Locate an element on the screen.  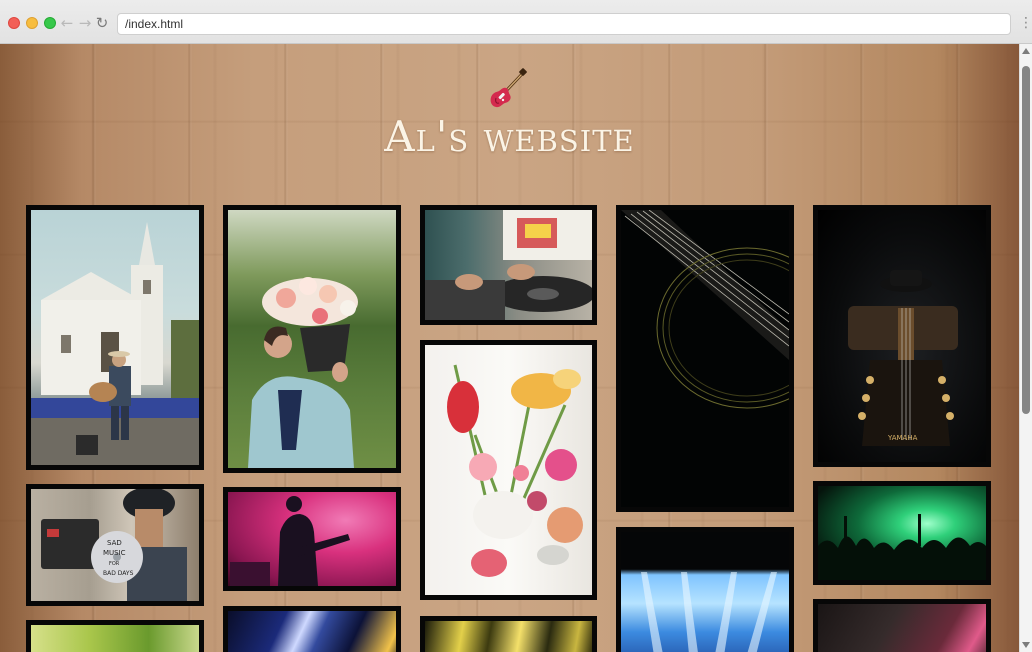
maximize-window-button is located at coordinates (50, 23).